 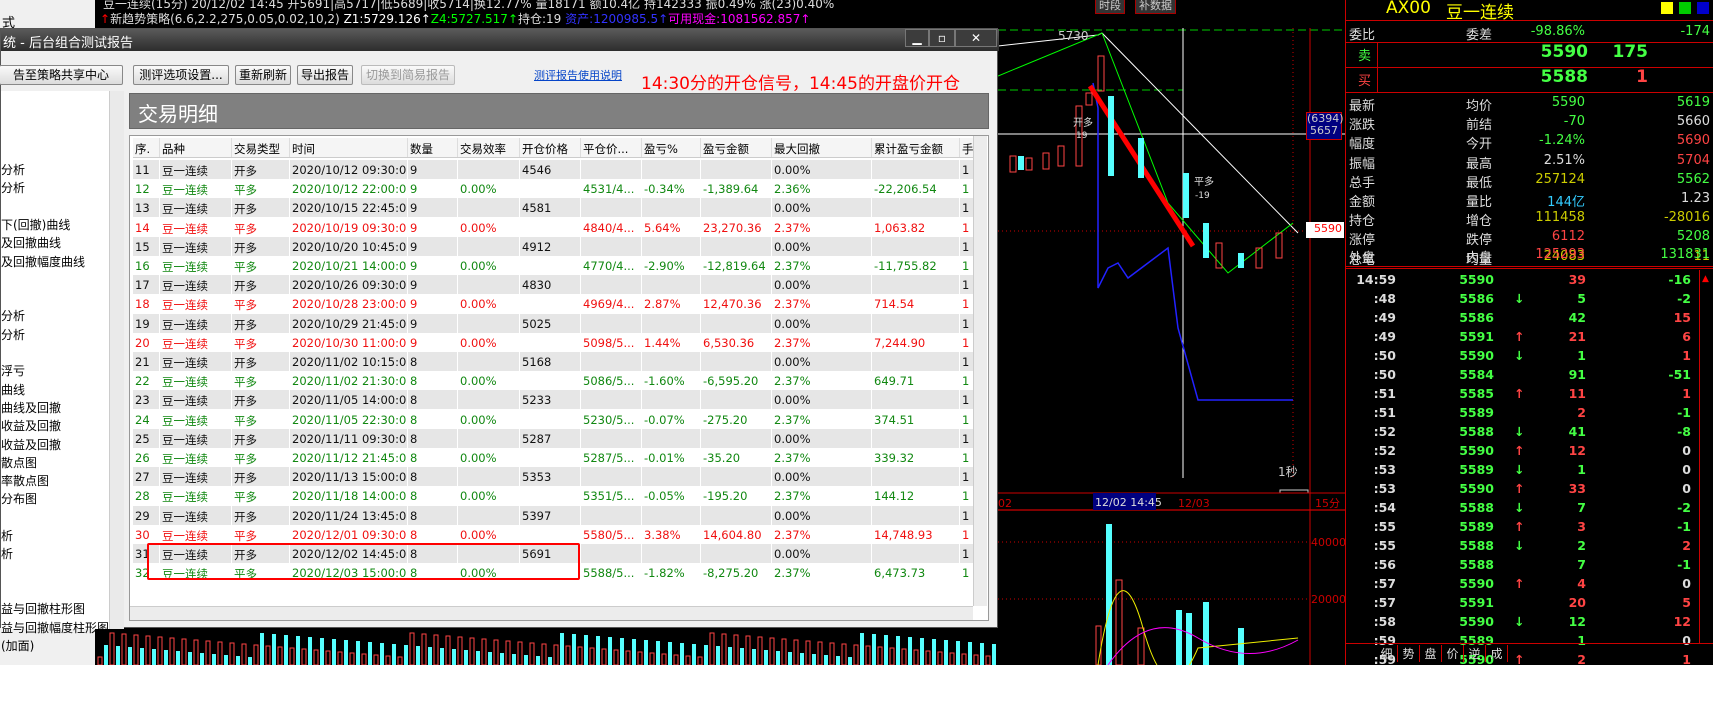 I want to click on table-row: 13 豆一连续 开多 2020/10/15 22:45:00 9 4581 0.00% 1, so click(x=553, y=208).